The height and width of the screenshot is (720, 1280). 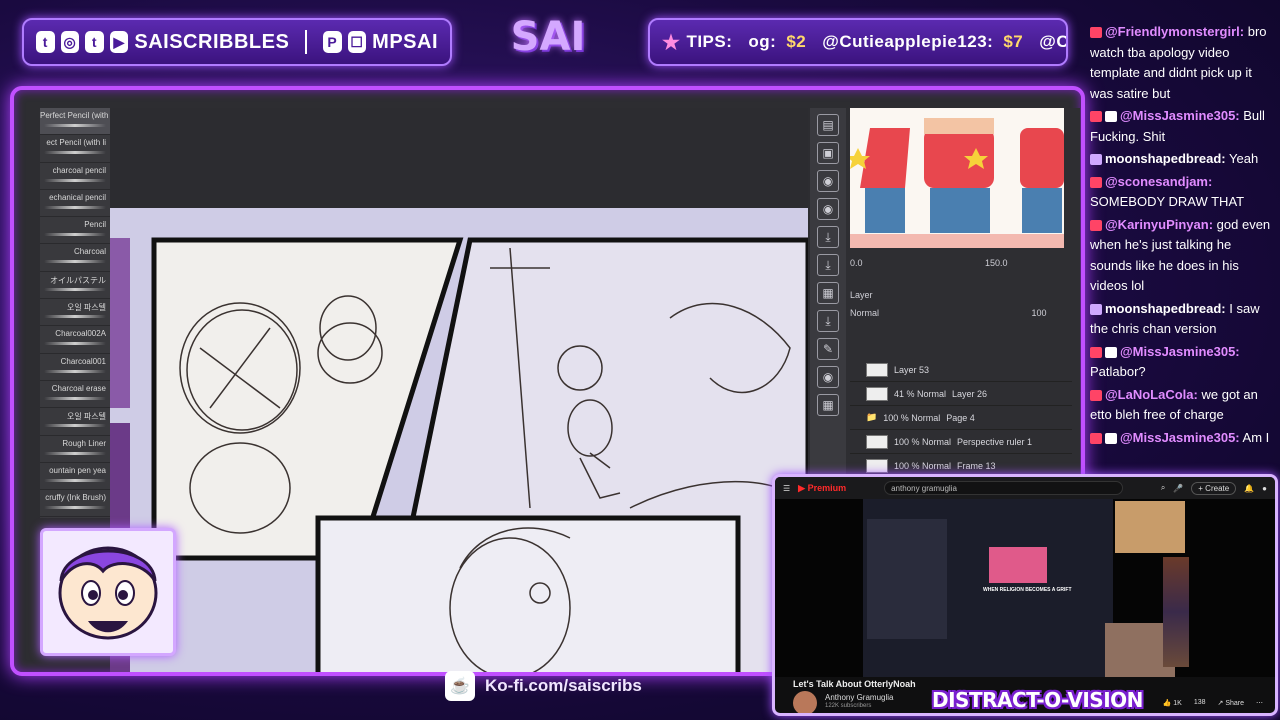 What do you see at coordinates (957, 178) in the screenshot?
I see `reference-image` at bounding box center [957, 178].